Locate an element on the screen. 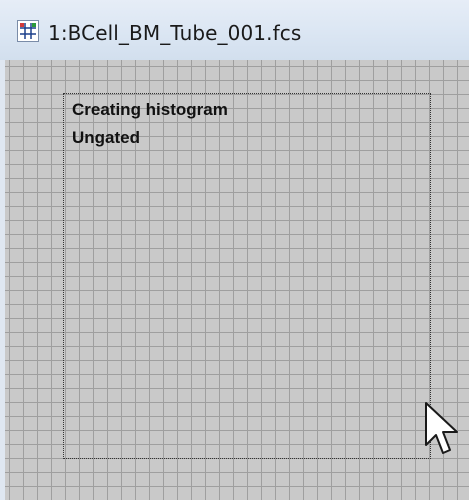 This screenshot has height=500, width=469. window-titlebar: 1:BCell_BM_Tube_001.fcs is located at coordinates (234, 30).